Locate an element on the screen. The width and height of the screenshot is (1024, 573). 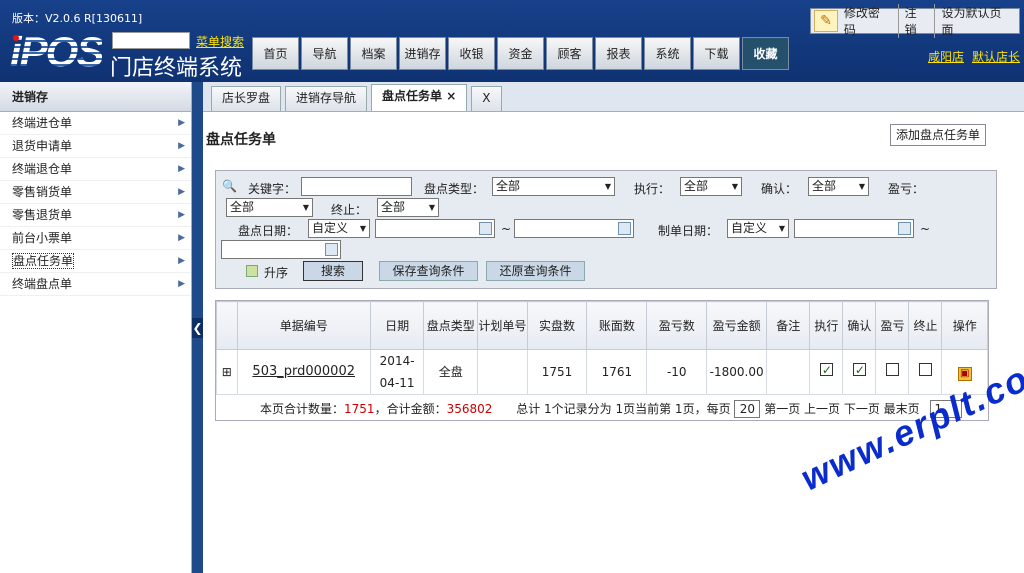
confirm-checkbox is located at coordinates (859, 370).